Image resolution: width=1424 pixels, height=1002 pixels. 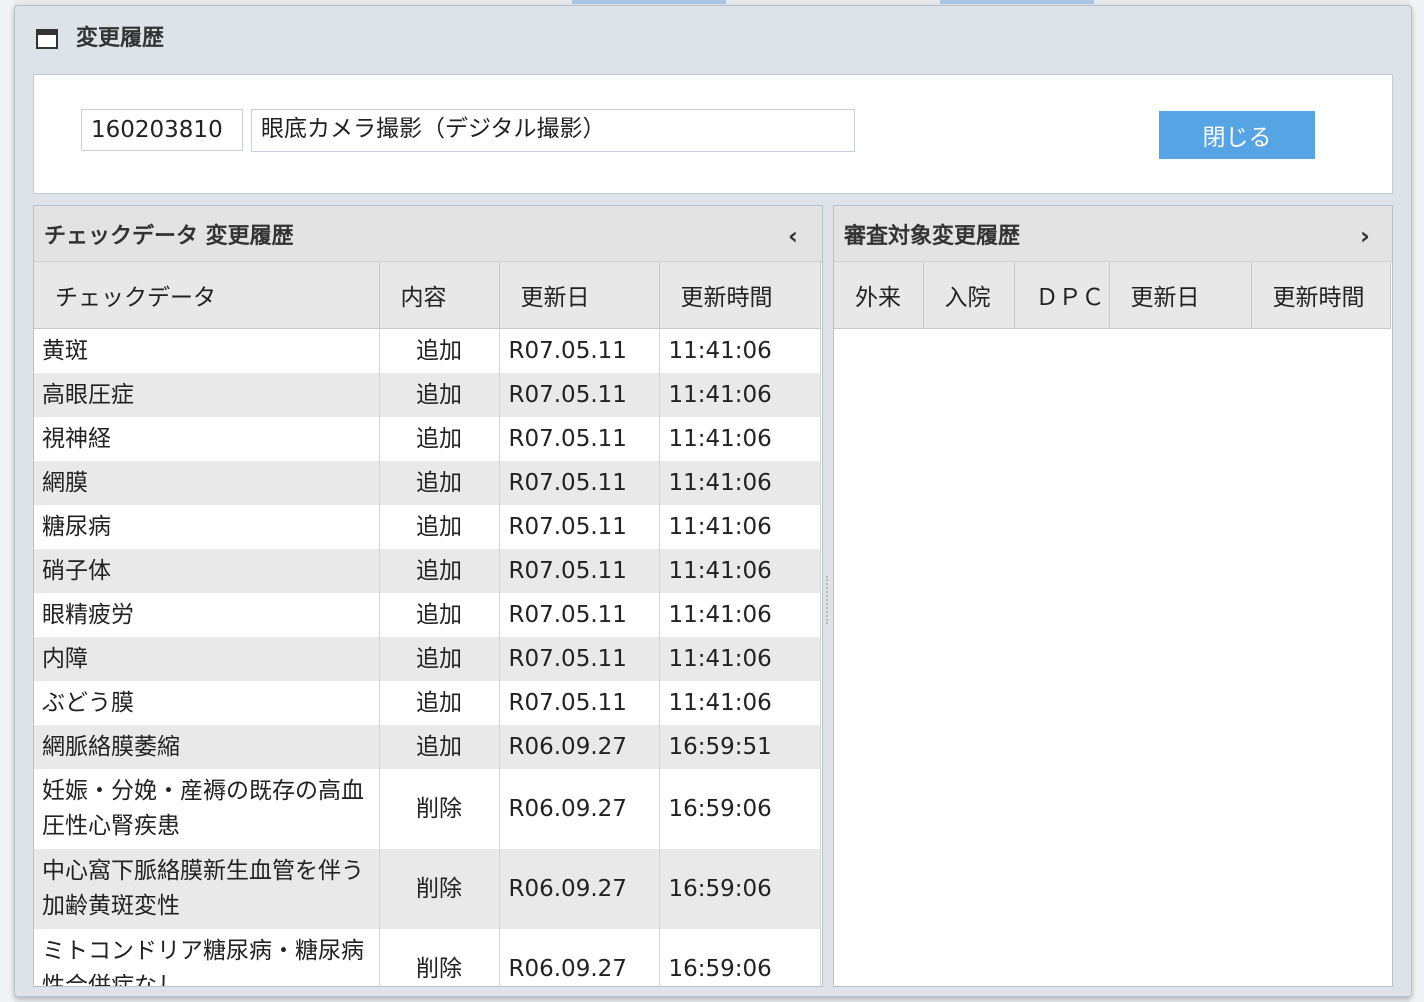 I want to click on cell-check-data: 中心窩下脈絡膜新生血管を伴う加齢黄斑変性, so click(x=207, y=889).